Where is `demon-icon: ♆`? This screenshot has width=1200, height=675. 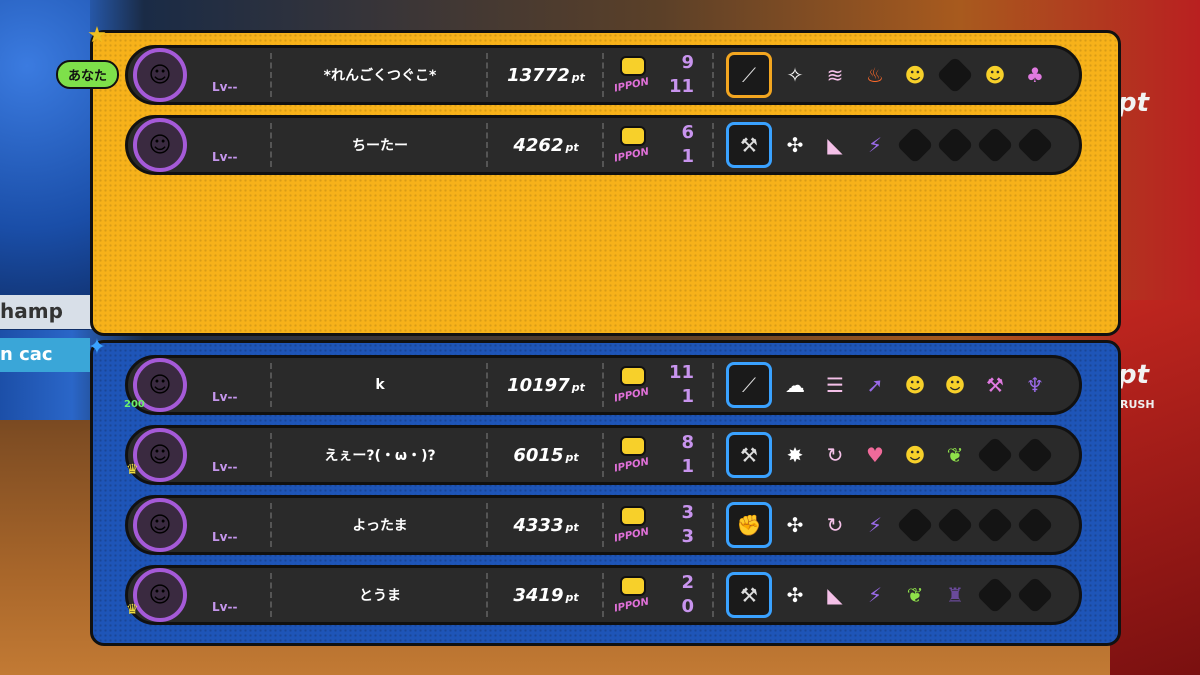 demon-icon: ♆ is located at coordinates (1035, 385).